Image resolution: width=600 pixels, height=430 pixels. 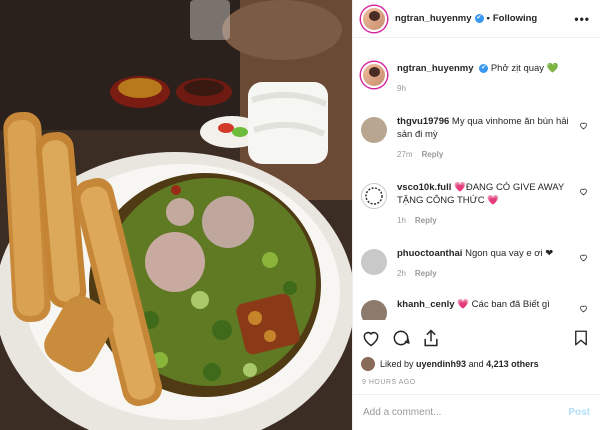 I want to click on likes-summary: Liked by uyendinh93 and 4,213 others, so click(x=476, y=364).